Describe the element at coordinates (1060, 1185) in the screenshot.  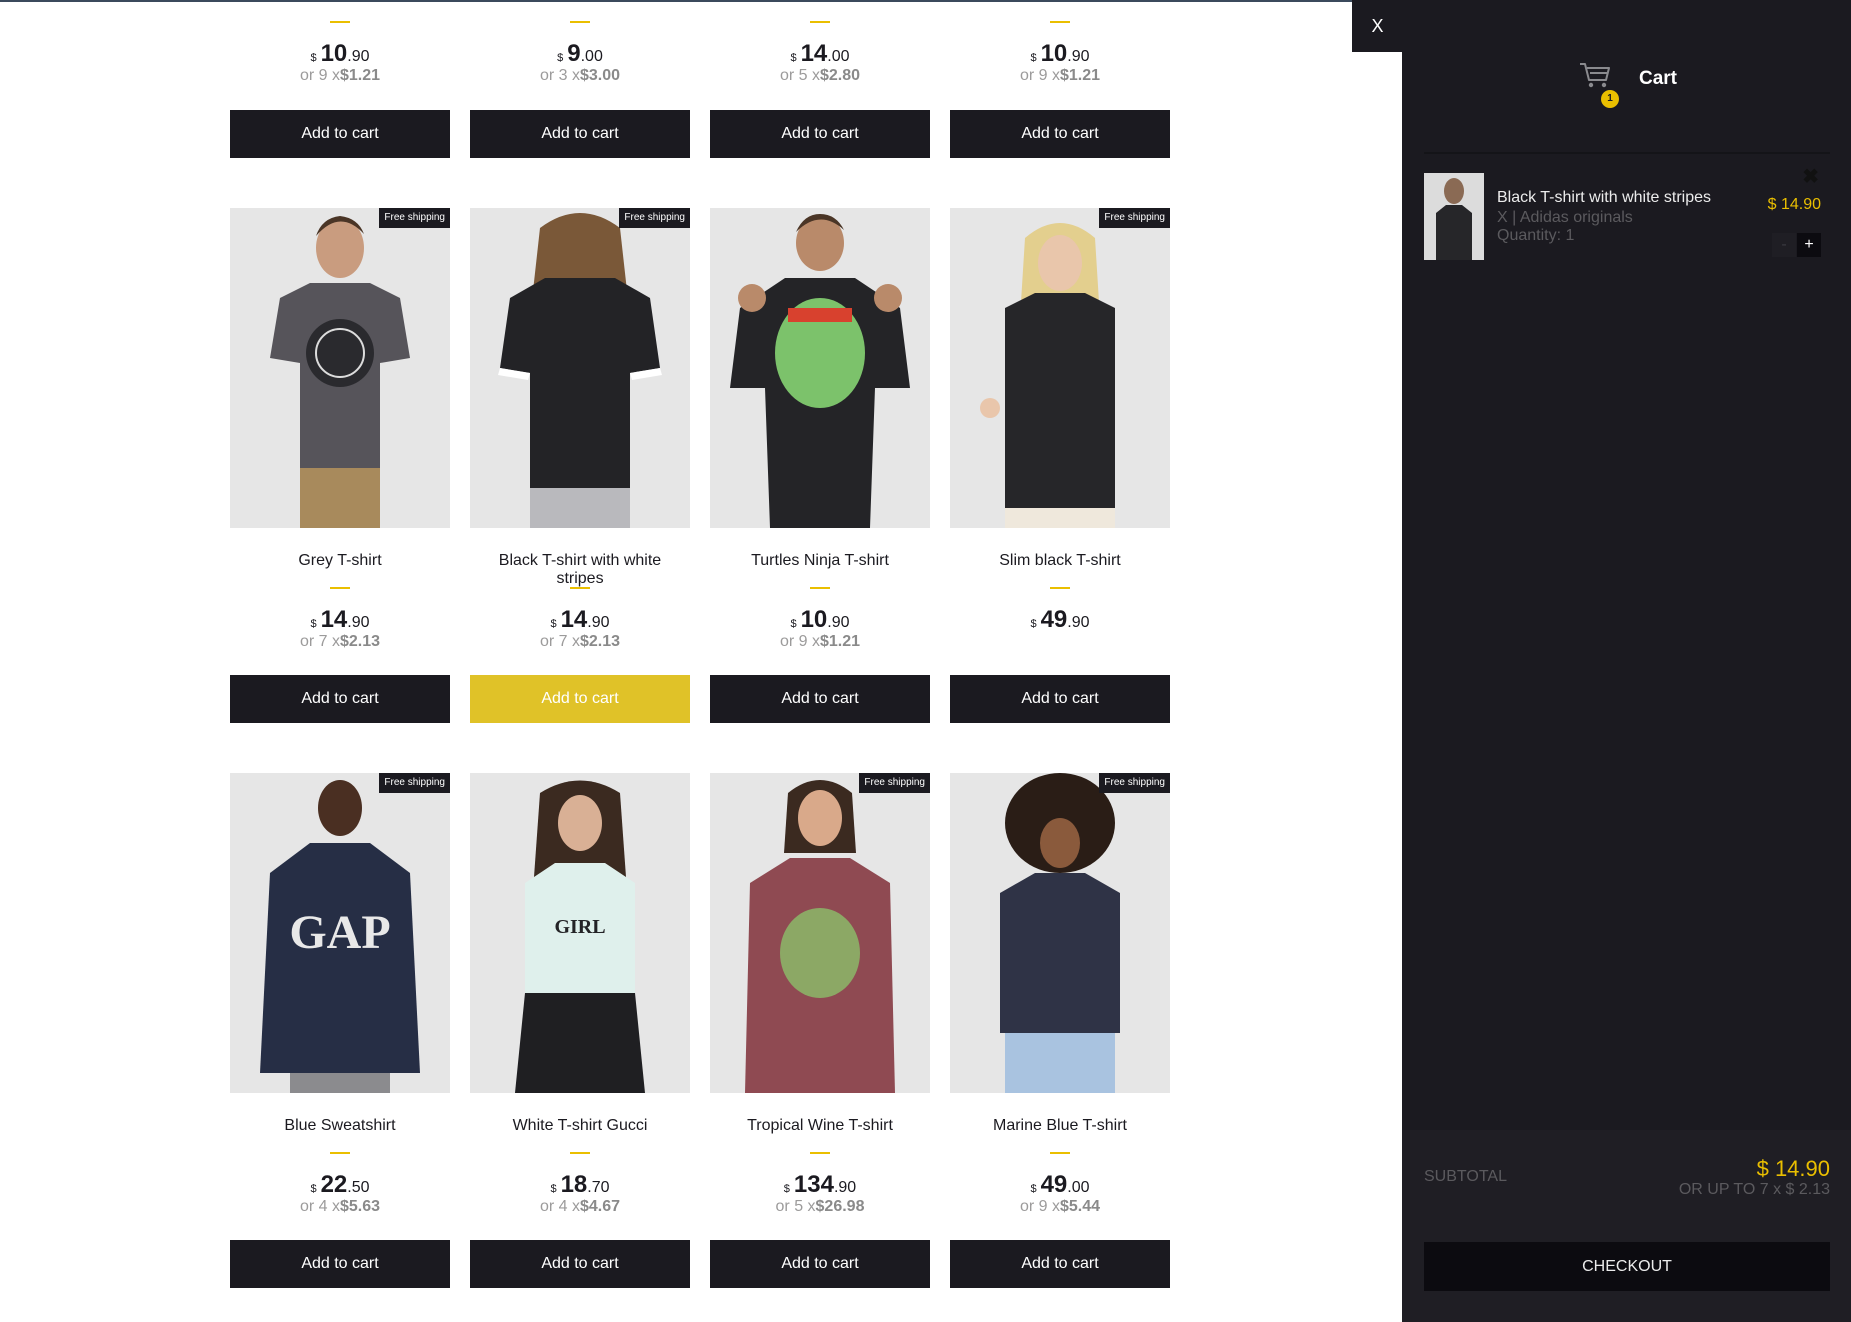
I see `product-price: $49.00` at that location.